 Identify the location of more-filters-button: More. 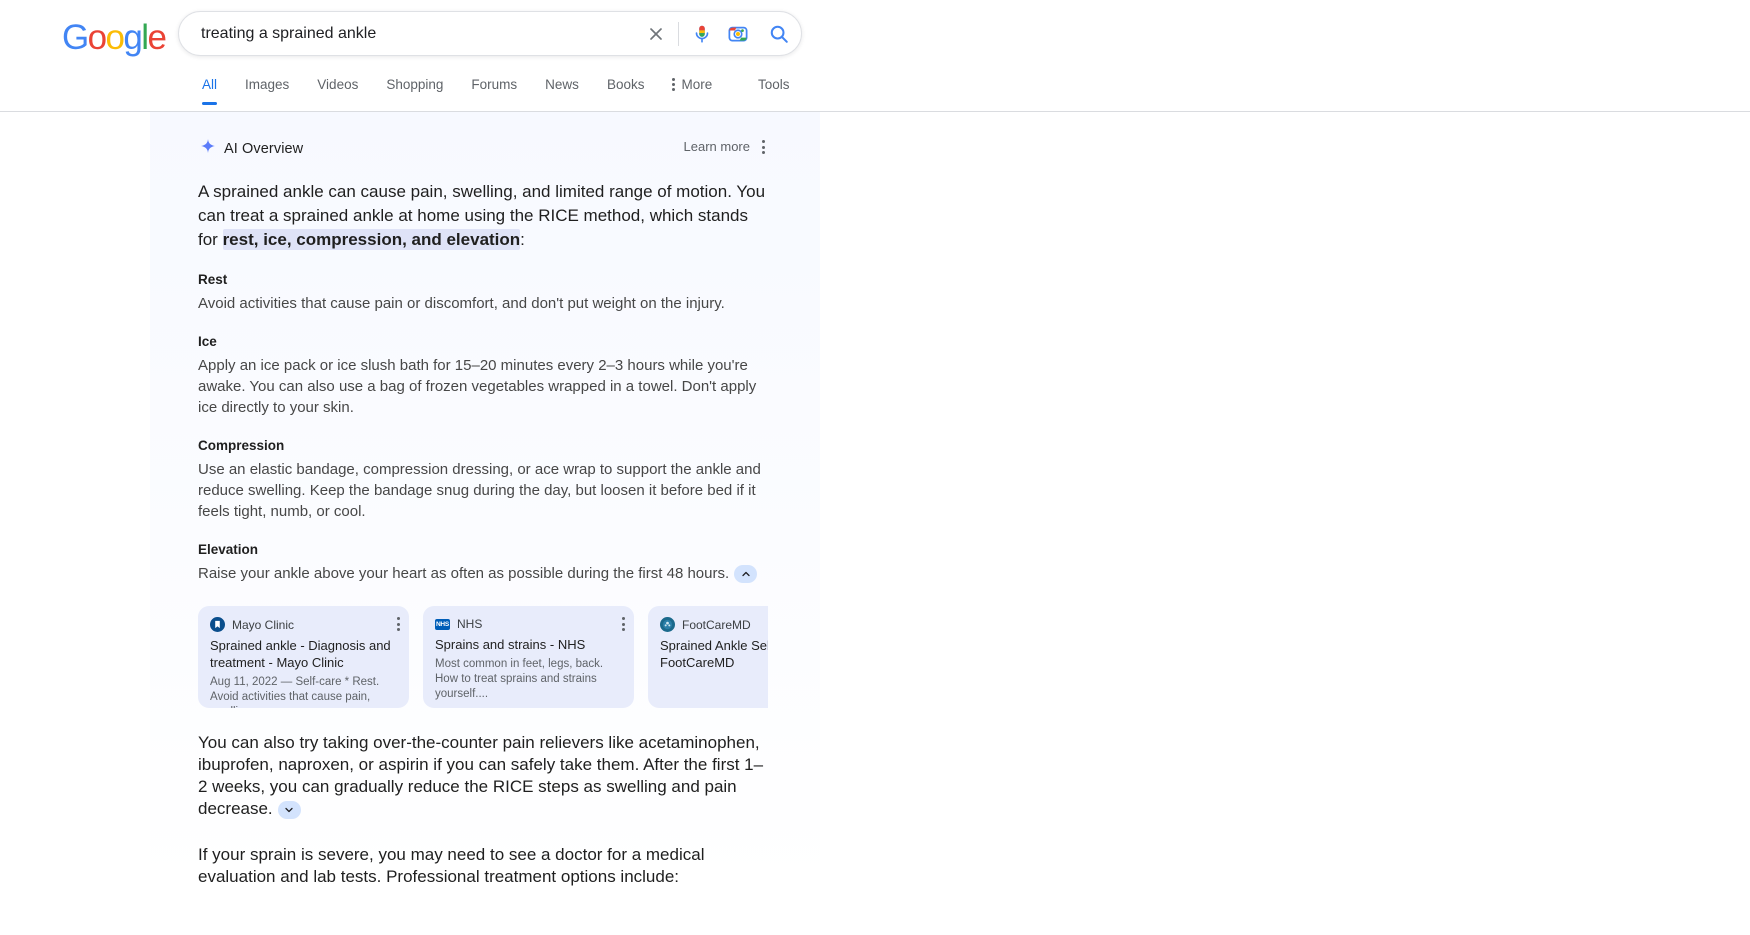
(692, 89).